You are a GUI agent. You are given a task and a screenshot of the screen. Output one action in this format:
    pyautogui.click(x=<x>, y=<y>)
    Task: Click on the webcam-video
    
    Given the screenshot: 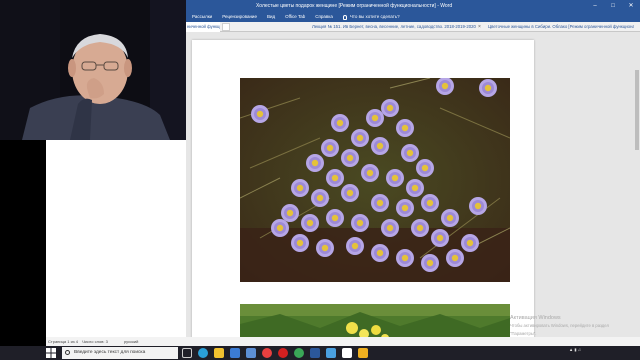 What is the action you would take?
    pyautogui.click(x=93, y=70)
    